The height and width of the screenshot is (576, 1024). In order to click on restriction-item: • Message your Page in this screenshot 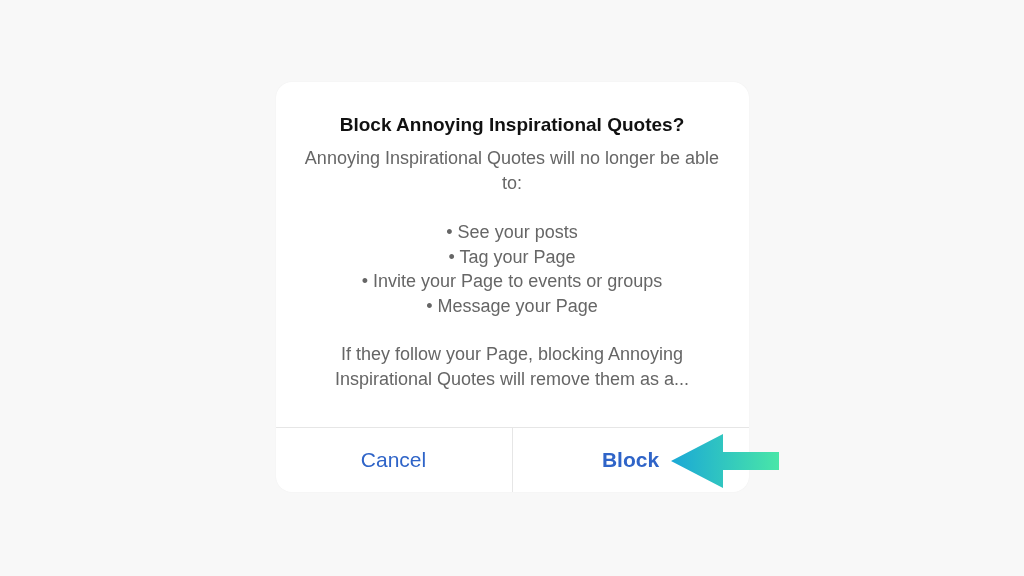, I will do `click(512, 306)`.